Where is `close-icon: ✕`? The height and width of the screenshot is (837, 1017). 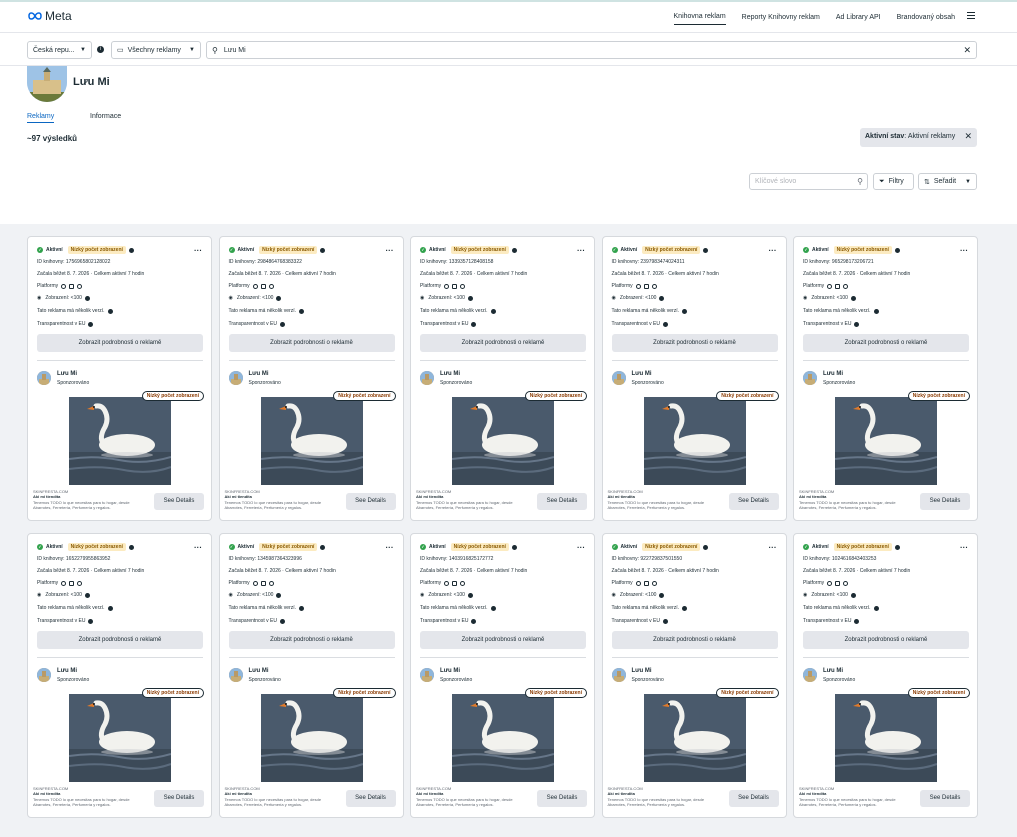
close-icon: ✕ is located at coordinates (968, 136).